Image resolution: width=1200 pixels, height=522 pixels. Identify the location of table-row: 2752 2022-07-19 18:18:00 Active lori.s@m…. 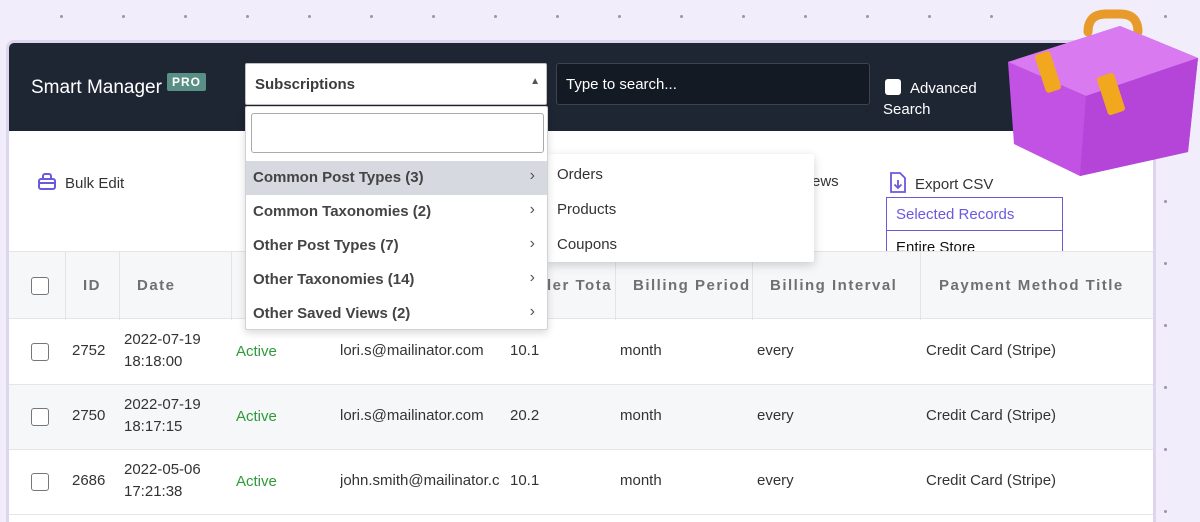
(581, 352).